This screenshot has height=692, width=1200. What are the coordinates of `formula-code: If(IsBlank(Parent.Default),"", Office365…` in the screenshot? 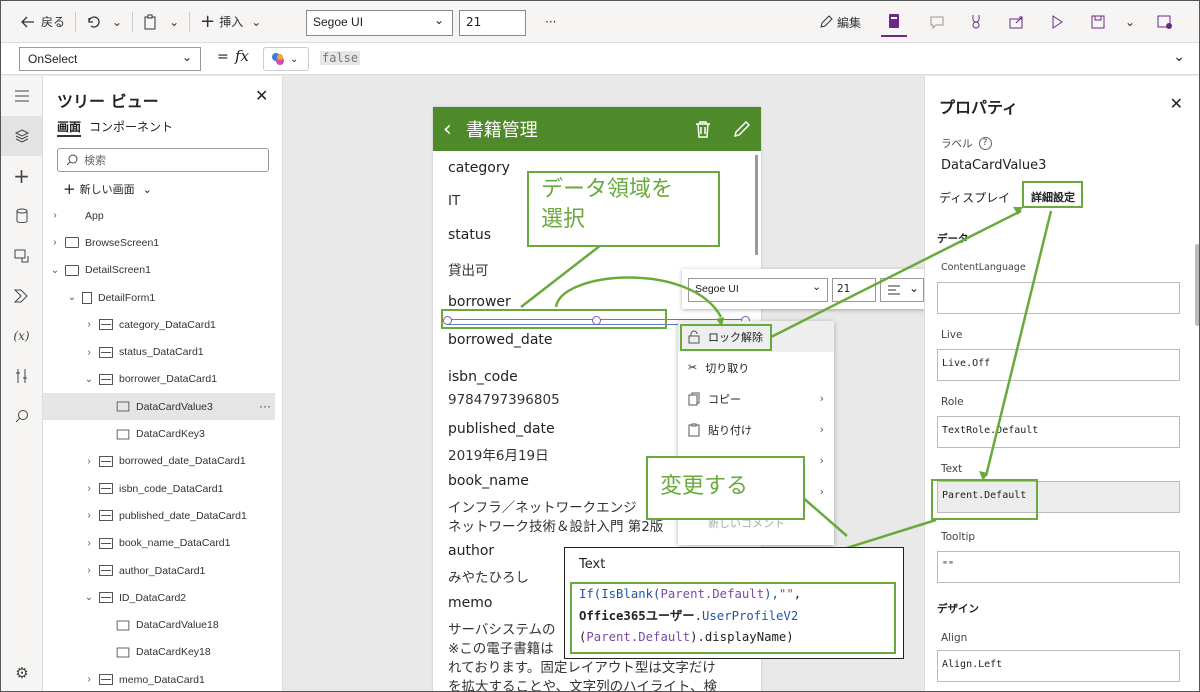 It's located at (735, 616).